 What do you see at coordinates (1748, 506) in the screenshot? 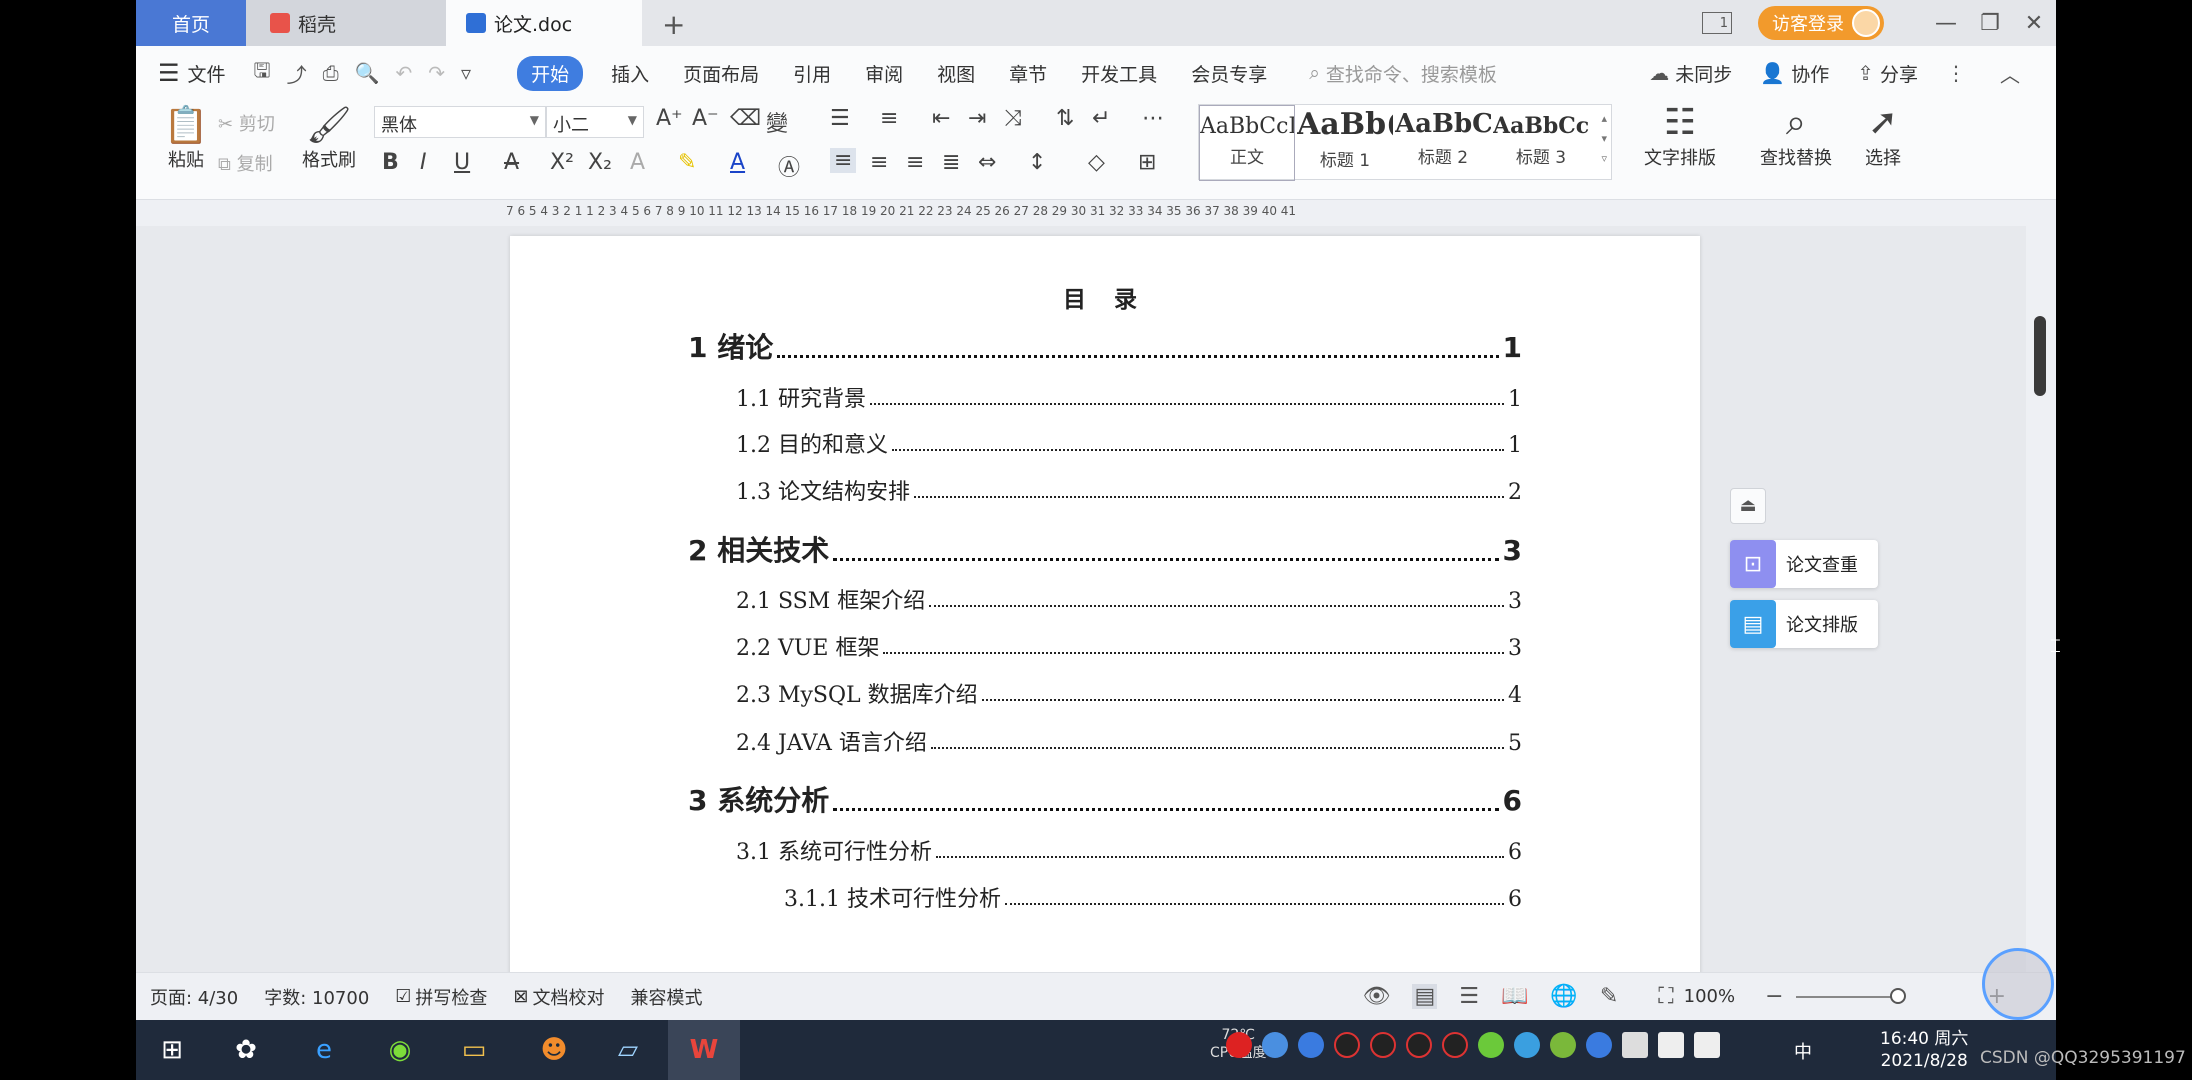
I see `side-panel-toggle: ⏏` at bounding box center [1748, 506].